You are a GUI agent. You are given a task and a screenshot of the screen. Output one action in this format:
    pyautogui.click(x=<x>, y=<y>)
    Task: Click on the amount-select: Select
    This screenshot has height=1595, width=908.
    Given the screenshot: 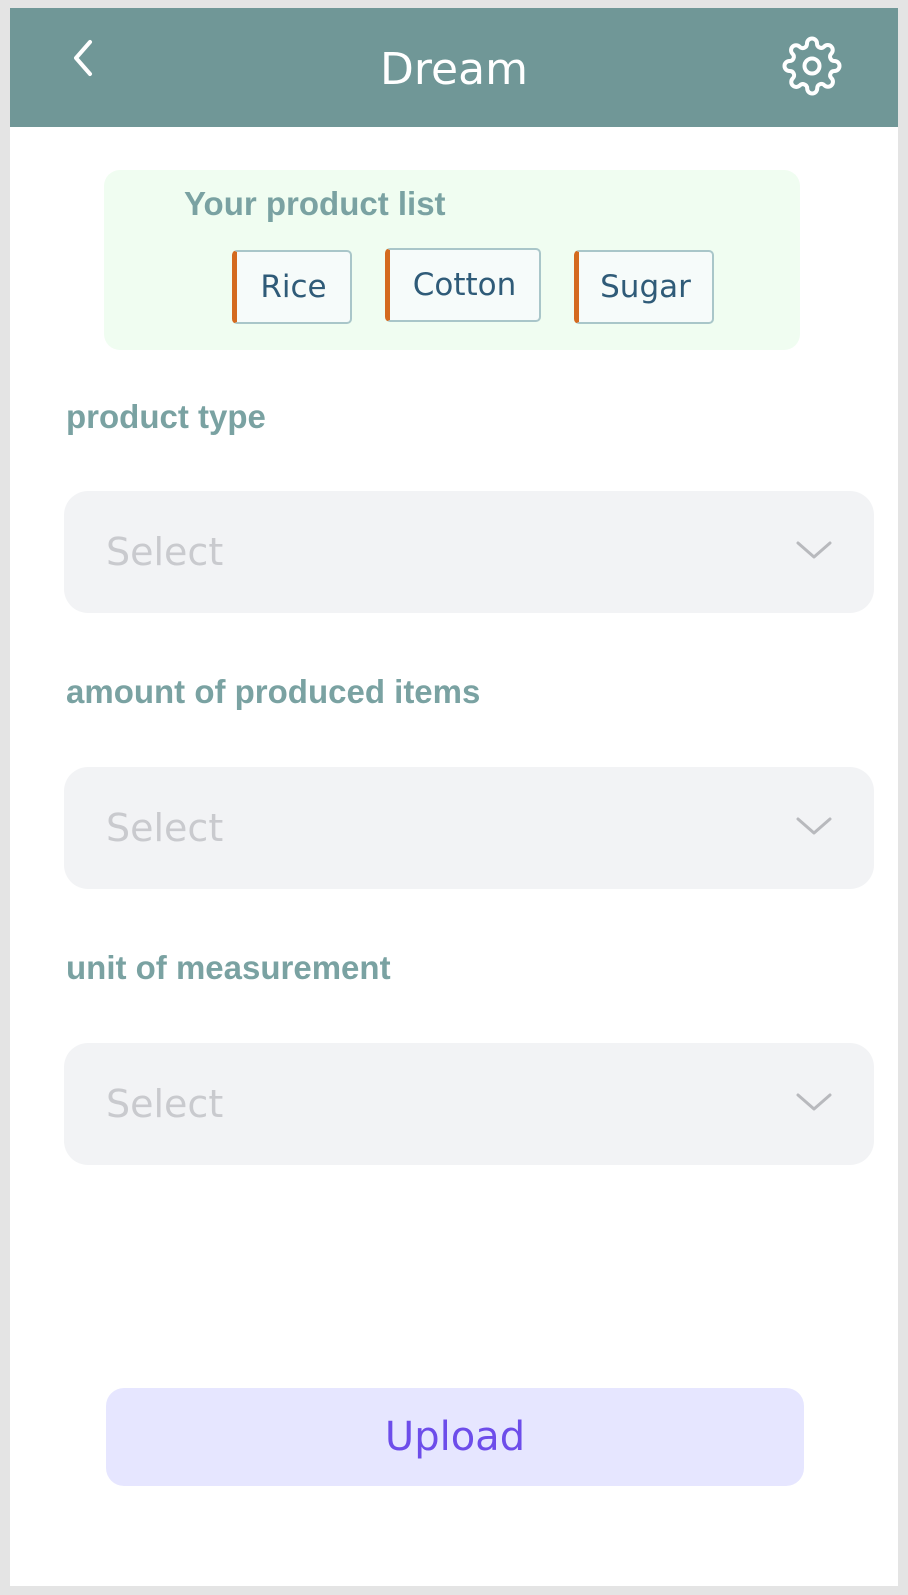 What is the action you would take?
    pyautogui.click(x=469, y=828)
    